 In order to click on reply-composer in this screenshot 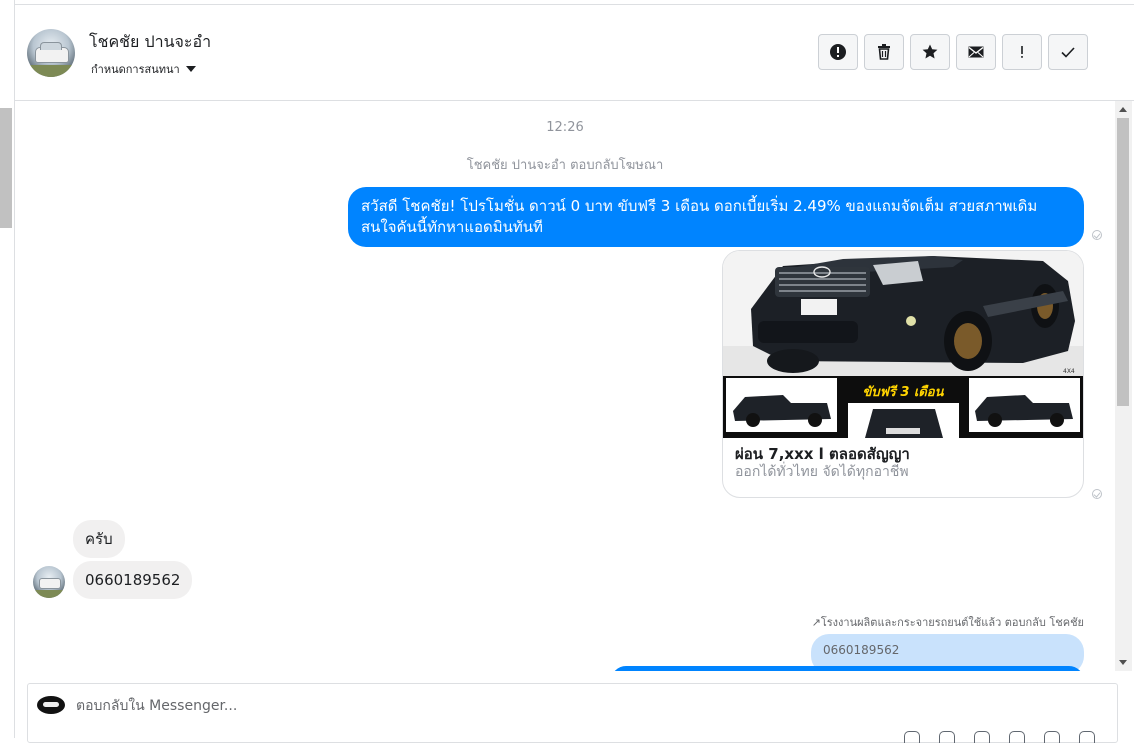, I will do `click(572, 713)`.